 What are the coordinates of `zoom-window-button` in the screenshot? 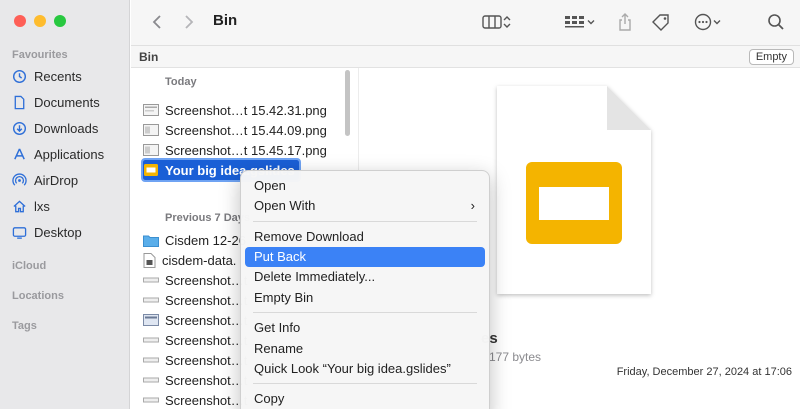 It's located at (60, 21).